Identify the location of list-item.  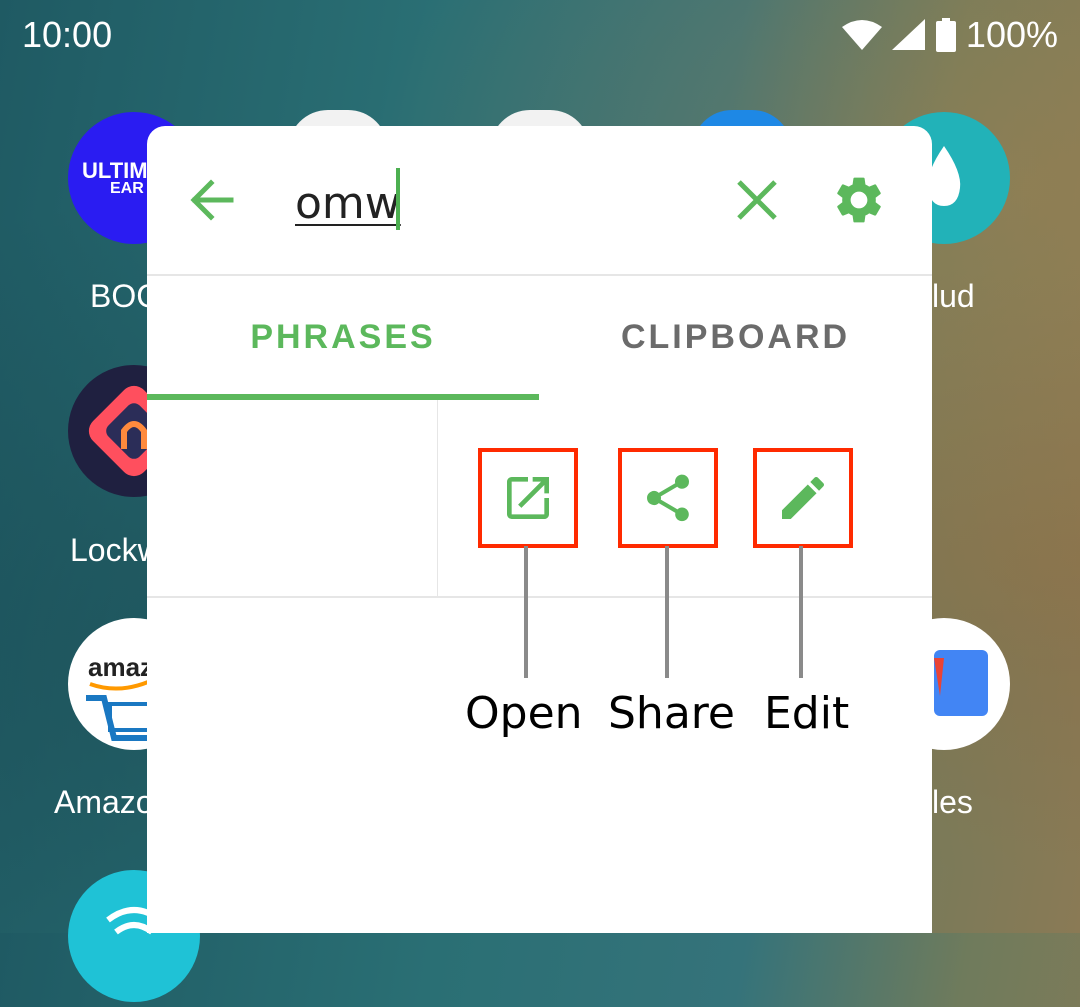
(539, 499).